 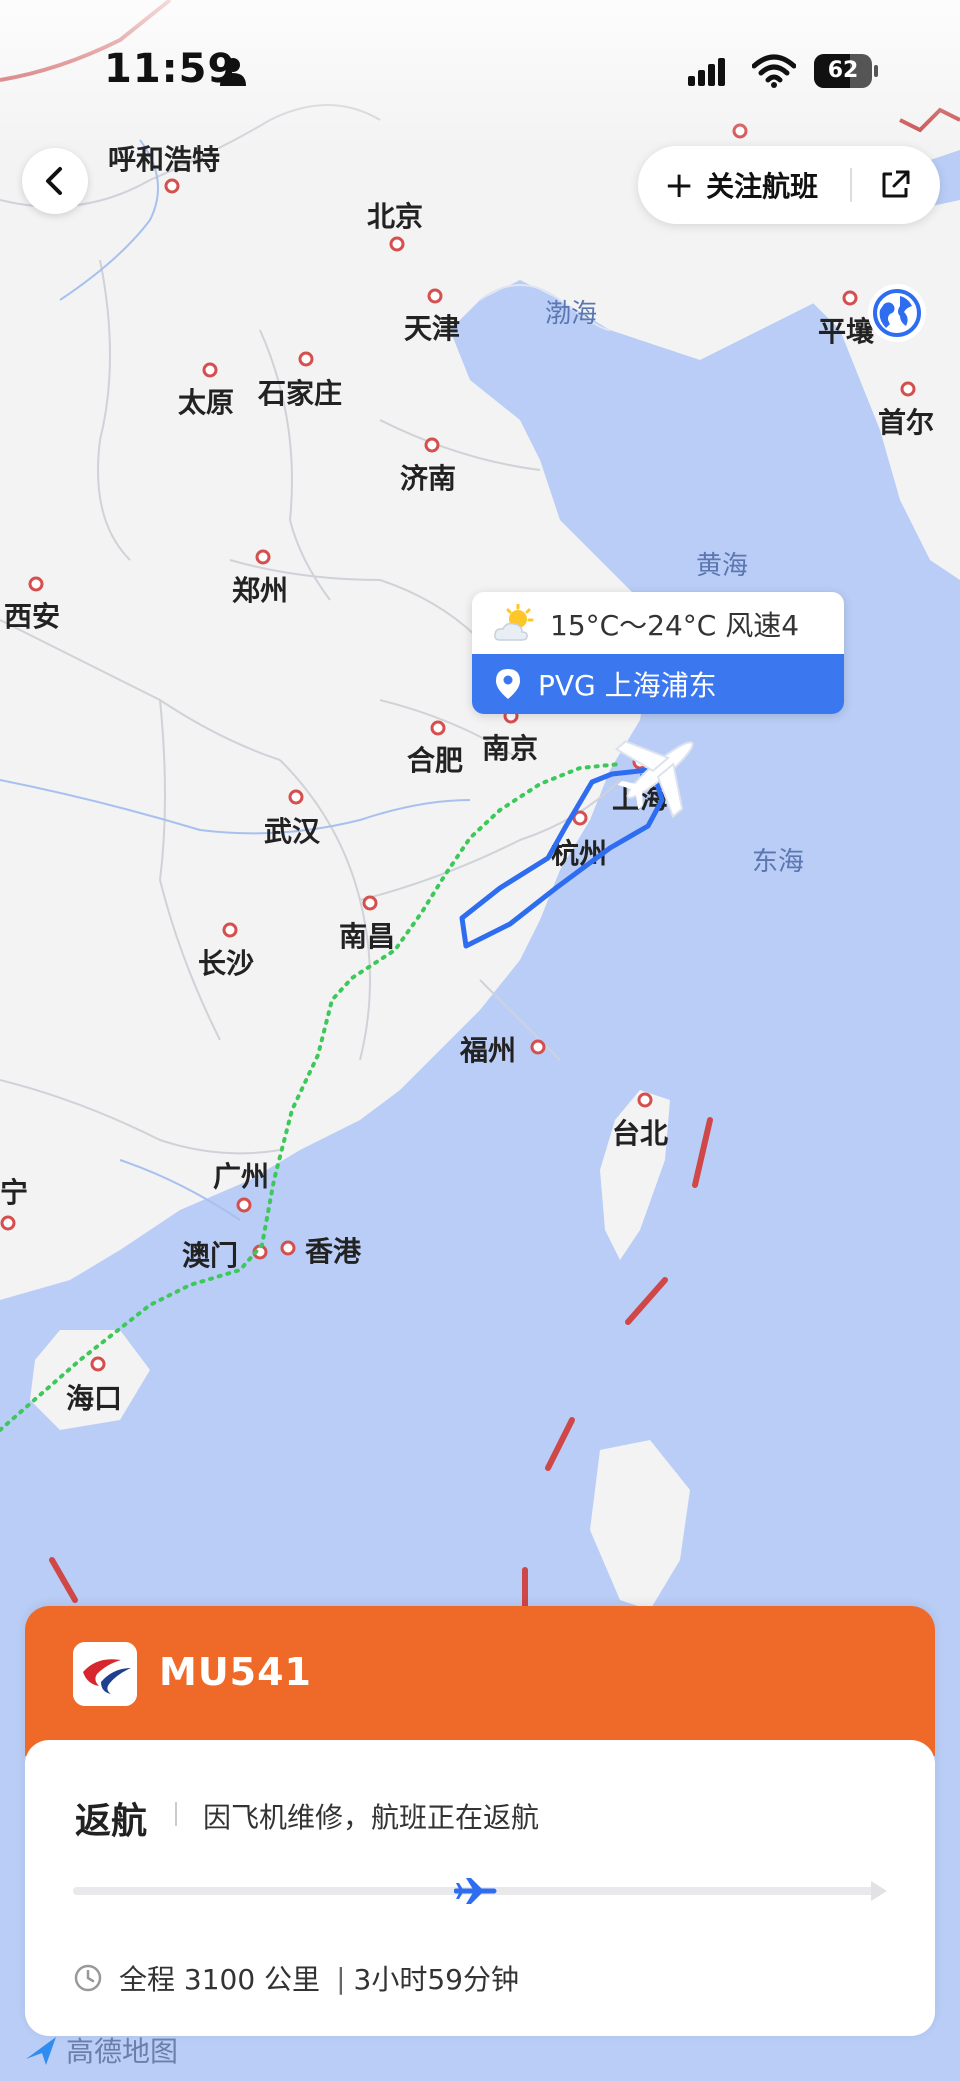 What do you see at coordinates (435, 760) in the screenshot?
I see `city-label: 合肥` at bounding box center [435, 760].